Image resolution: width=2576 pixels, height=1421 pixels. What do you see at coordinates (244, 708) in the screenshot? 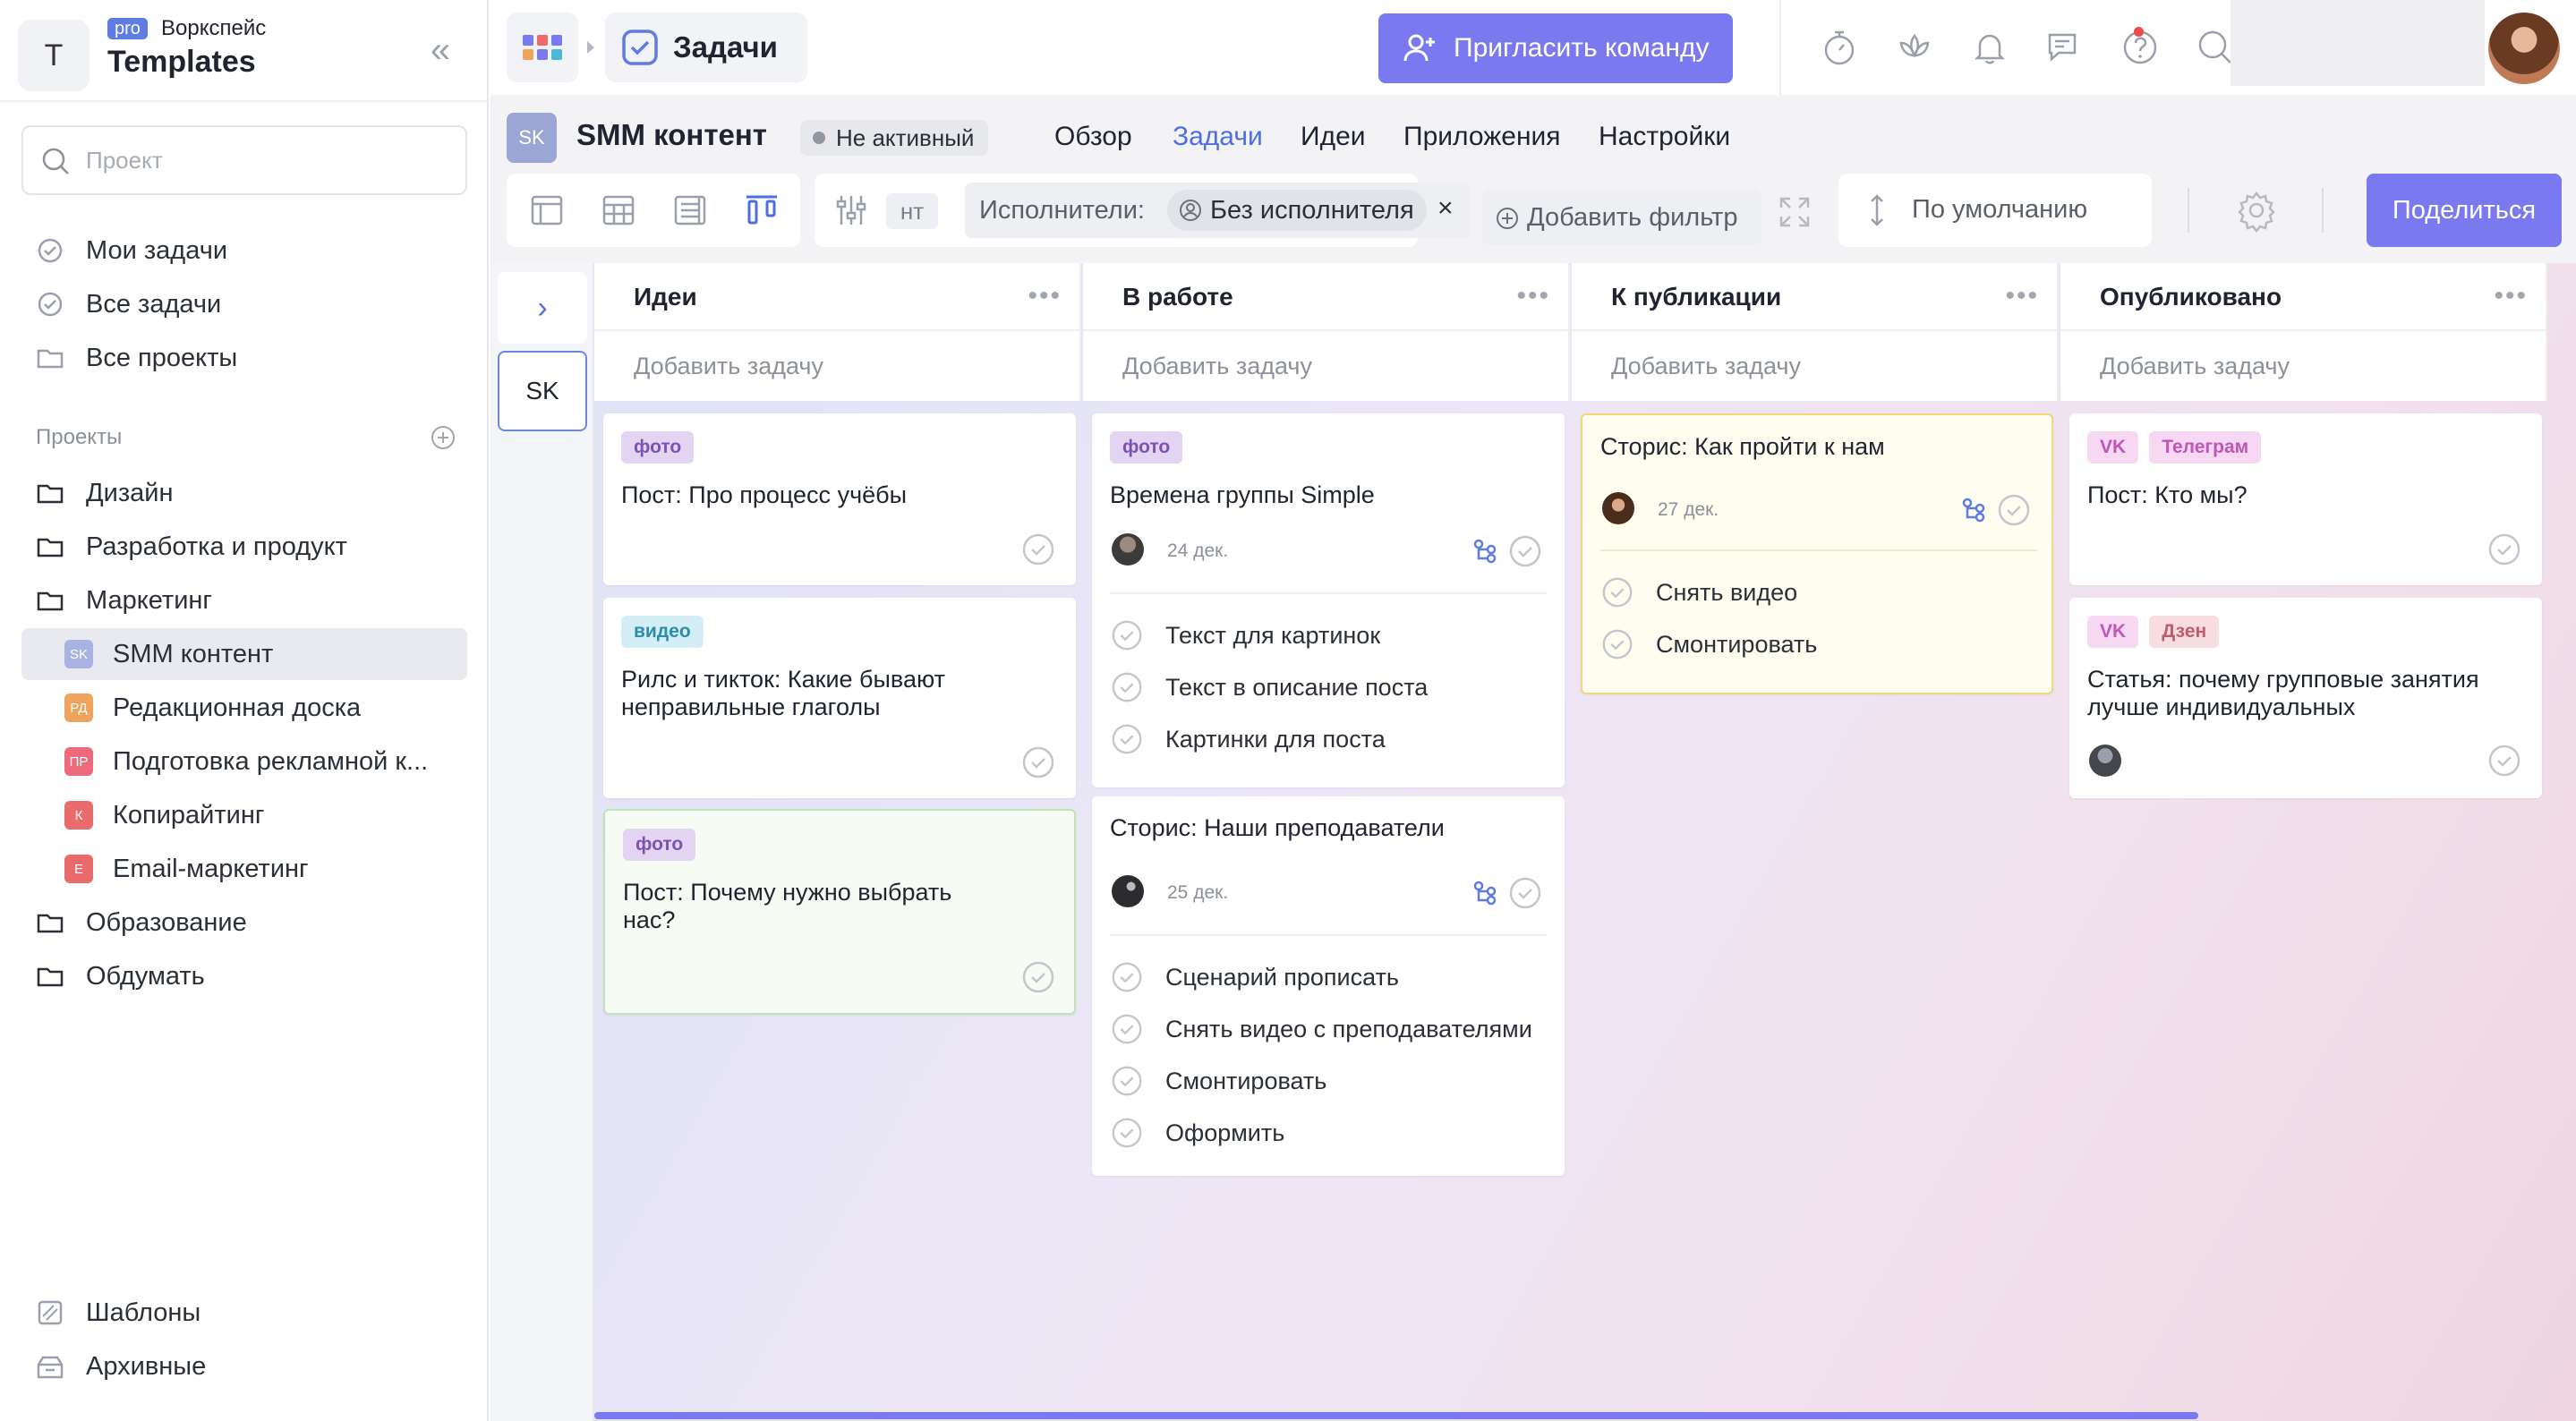
I see `sidebar-project-editorial: РД Редакционная доска` at bounding box center [244, 708].